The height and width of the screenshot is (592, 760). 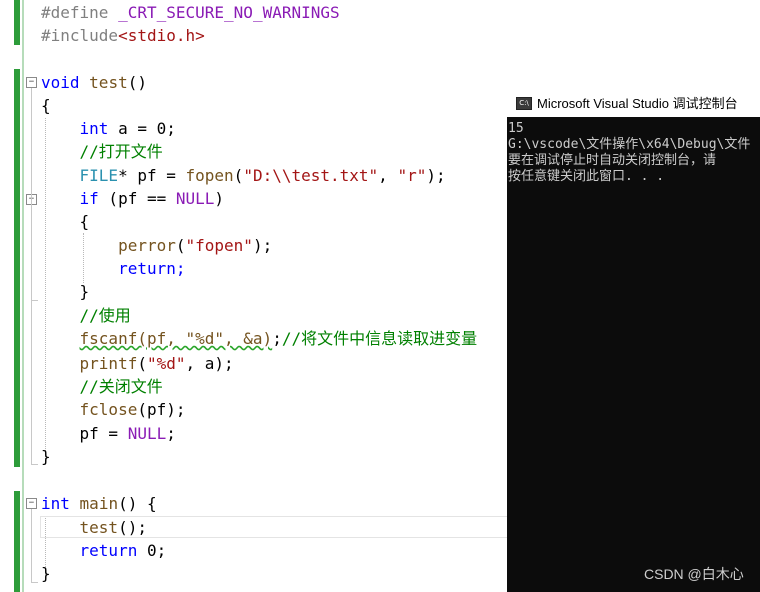 I want to click on code-line-10: {, so click(x=65, y=221).